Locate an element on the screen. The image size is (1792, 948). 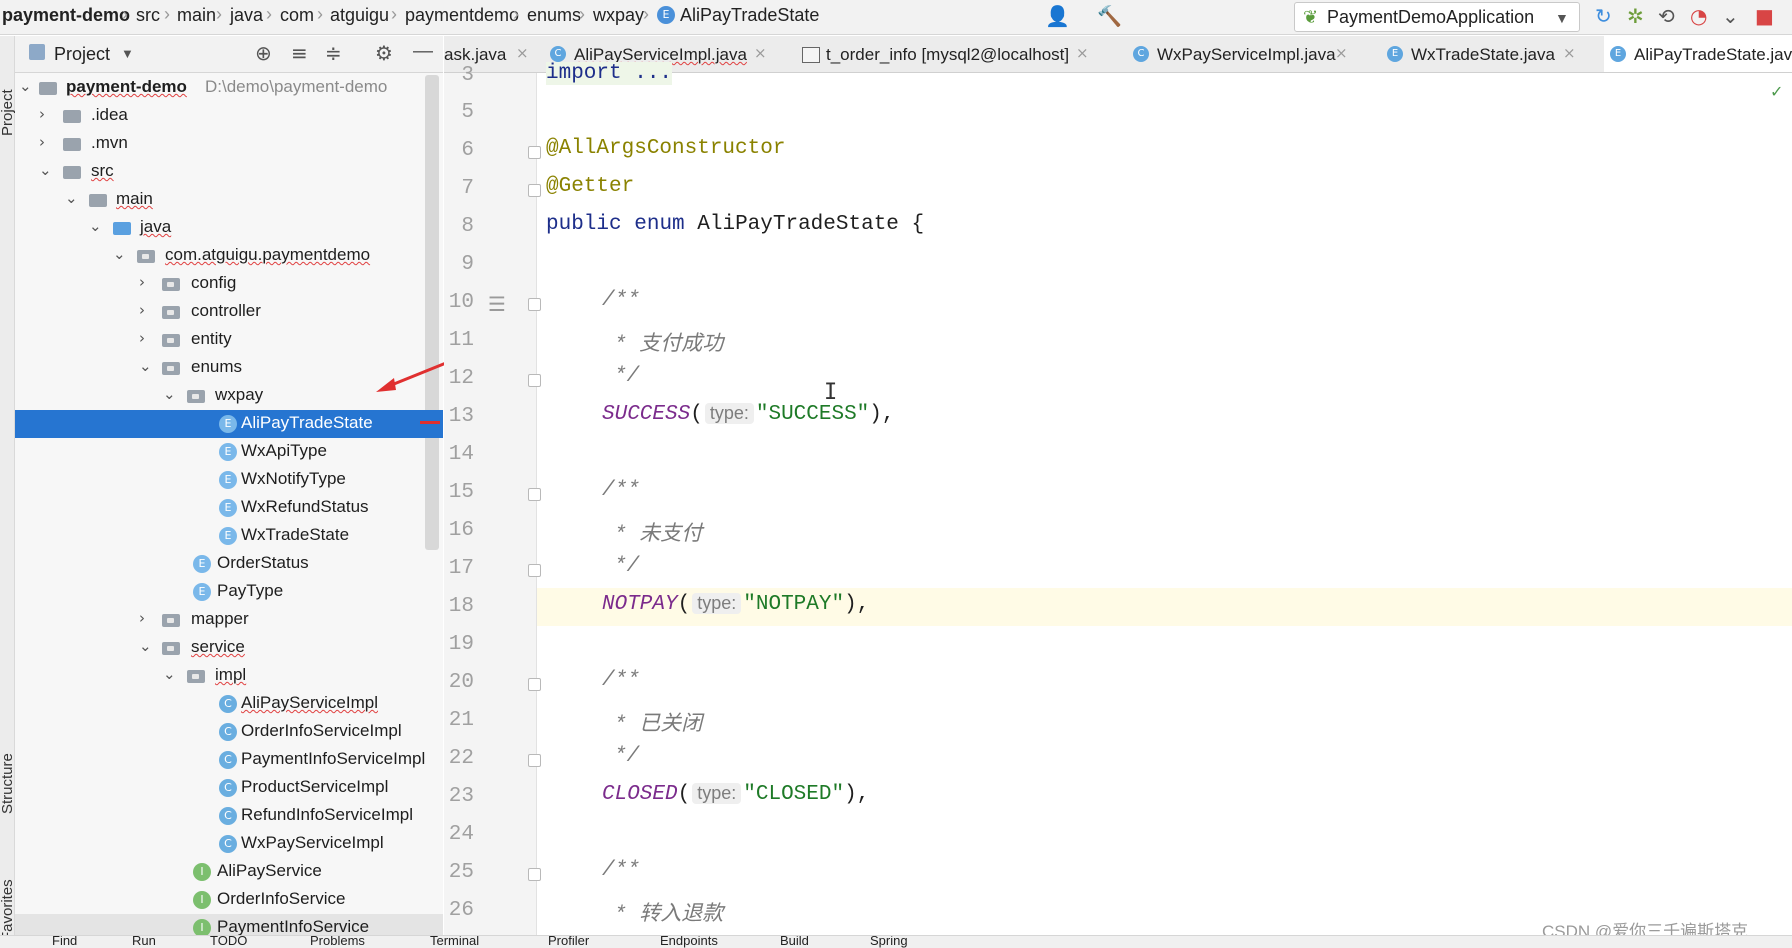
tree-item-paytype: E PayType is located at coordinates (229, 592).